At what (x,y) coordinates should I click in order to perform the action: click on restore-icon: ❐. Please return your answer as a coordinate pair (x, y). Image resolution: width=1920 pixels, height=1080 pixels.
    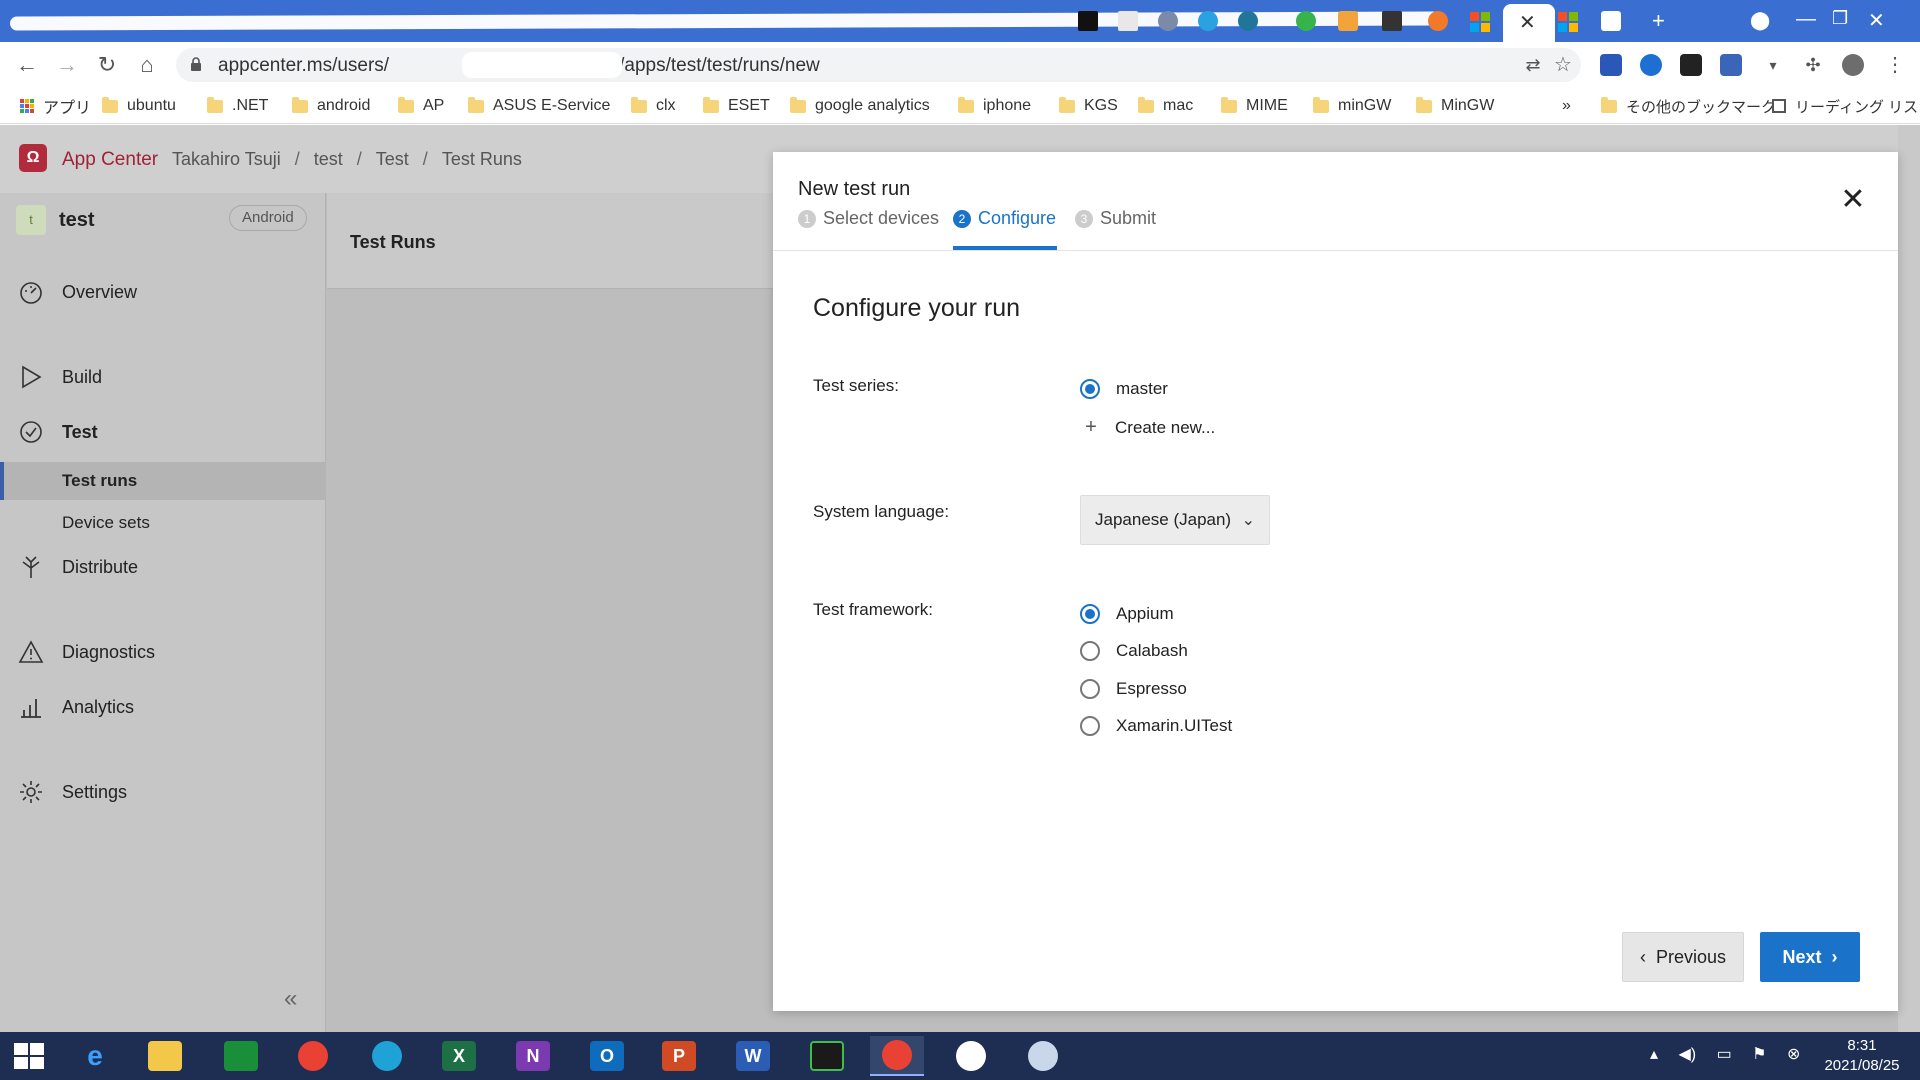
    Looking at the image, I should click on (1840, 18).